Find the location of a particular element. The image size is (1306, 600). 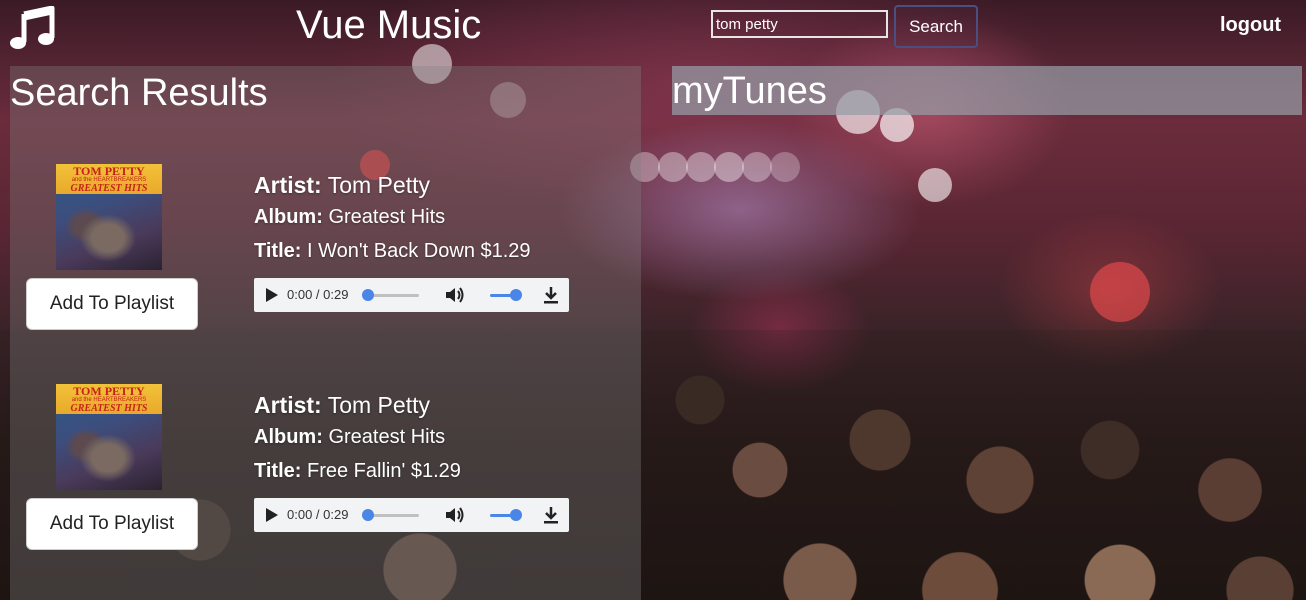

song-title: Title: Free Fallin' $1.29 is located at coordinates (357, 477).